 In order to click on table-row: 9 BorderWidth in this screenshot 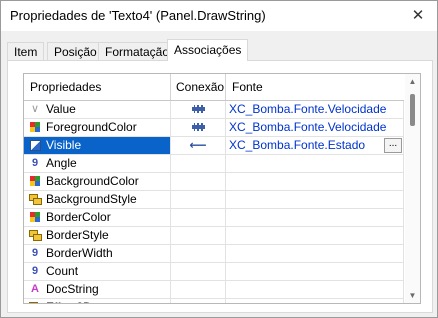, I will do `click(214, 254)`.